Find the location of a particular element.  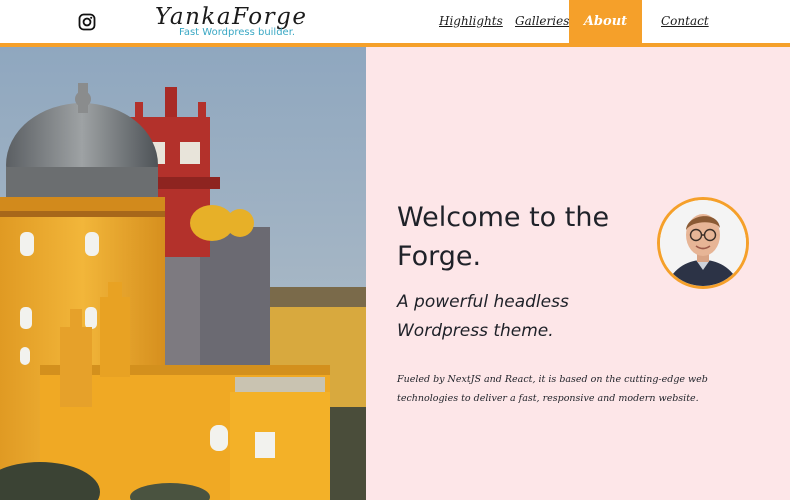

nav-link-about: About is located at coordinates (605, 21).